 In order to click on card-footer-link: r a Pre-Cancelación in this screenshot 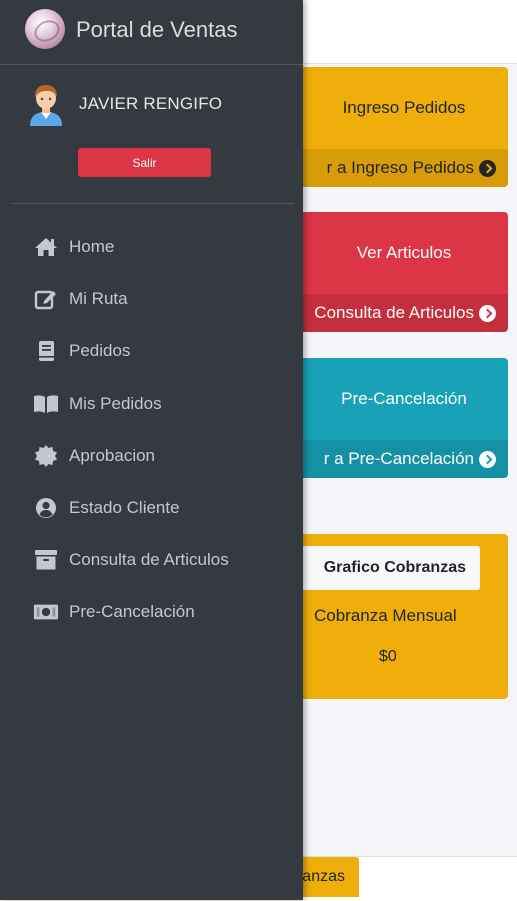, I will do `click(389, 459)`.